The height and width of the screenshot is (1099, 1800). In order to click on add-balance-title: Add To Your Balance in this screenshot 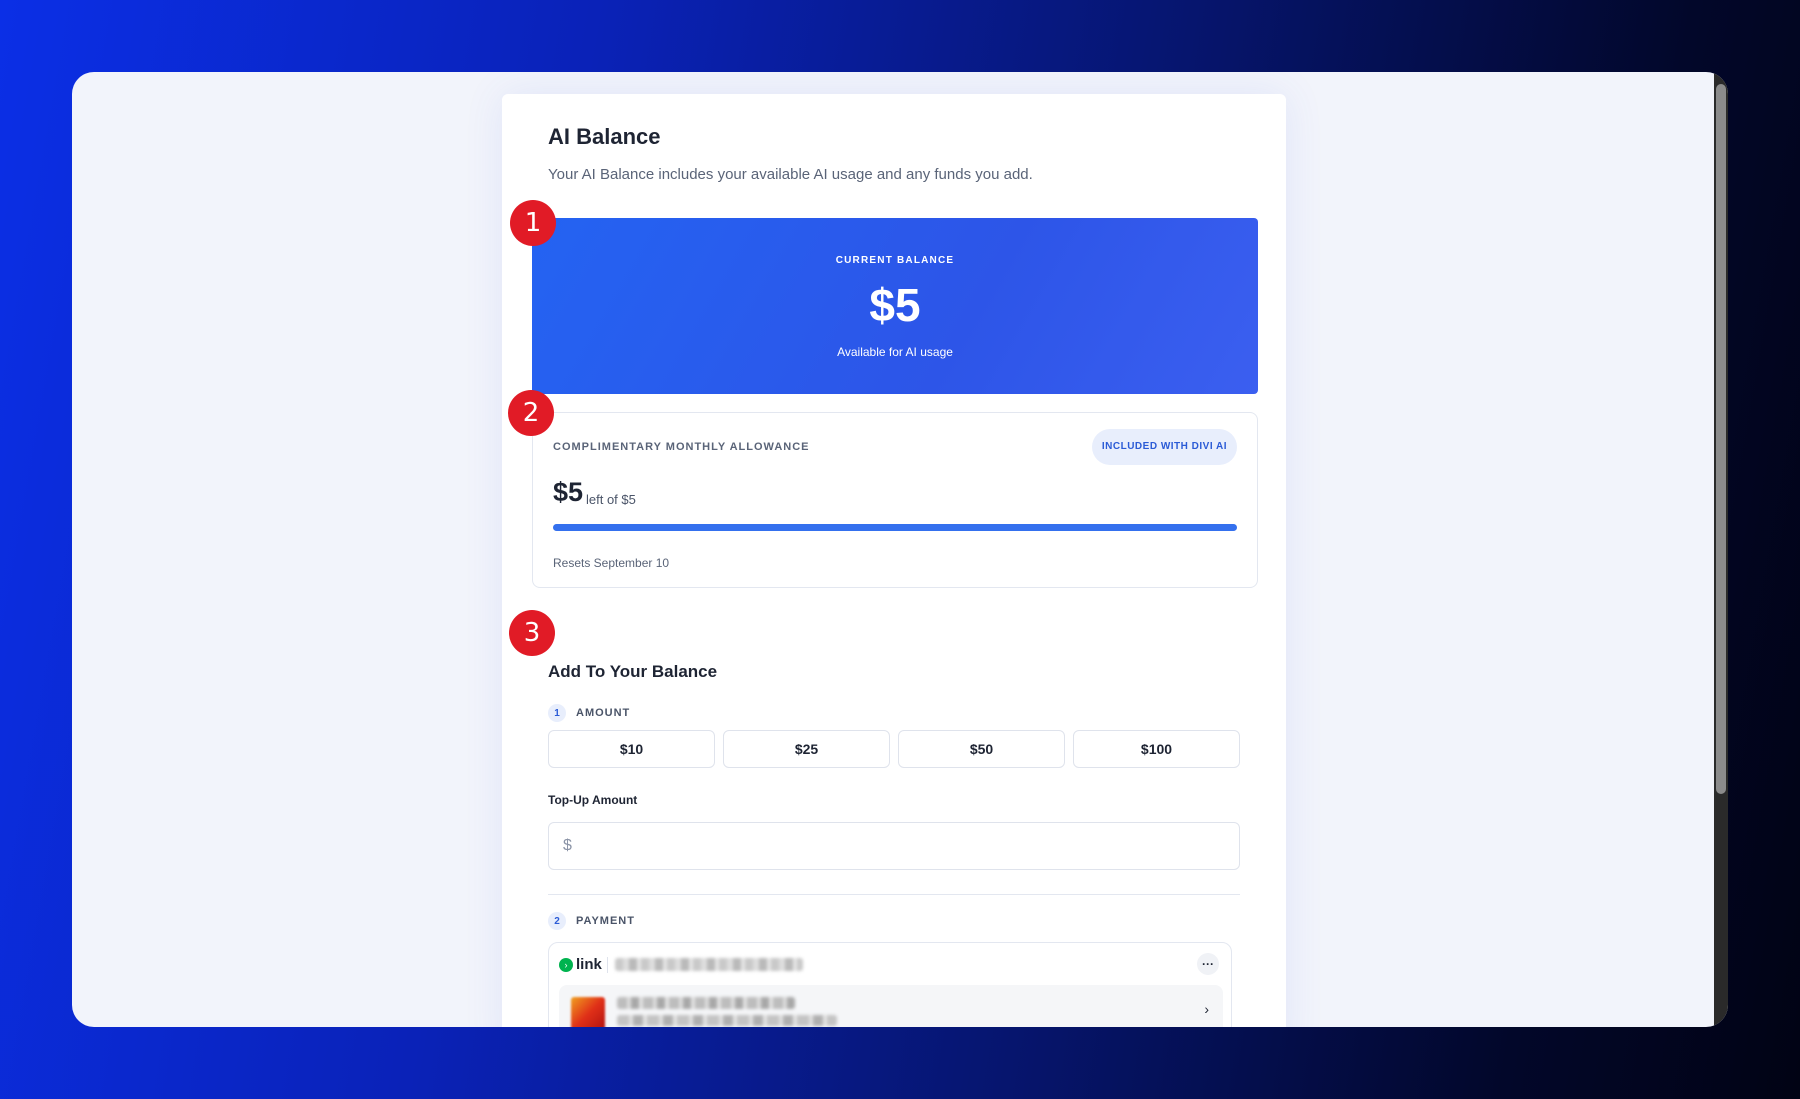, I will do `click(633, 671)`.